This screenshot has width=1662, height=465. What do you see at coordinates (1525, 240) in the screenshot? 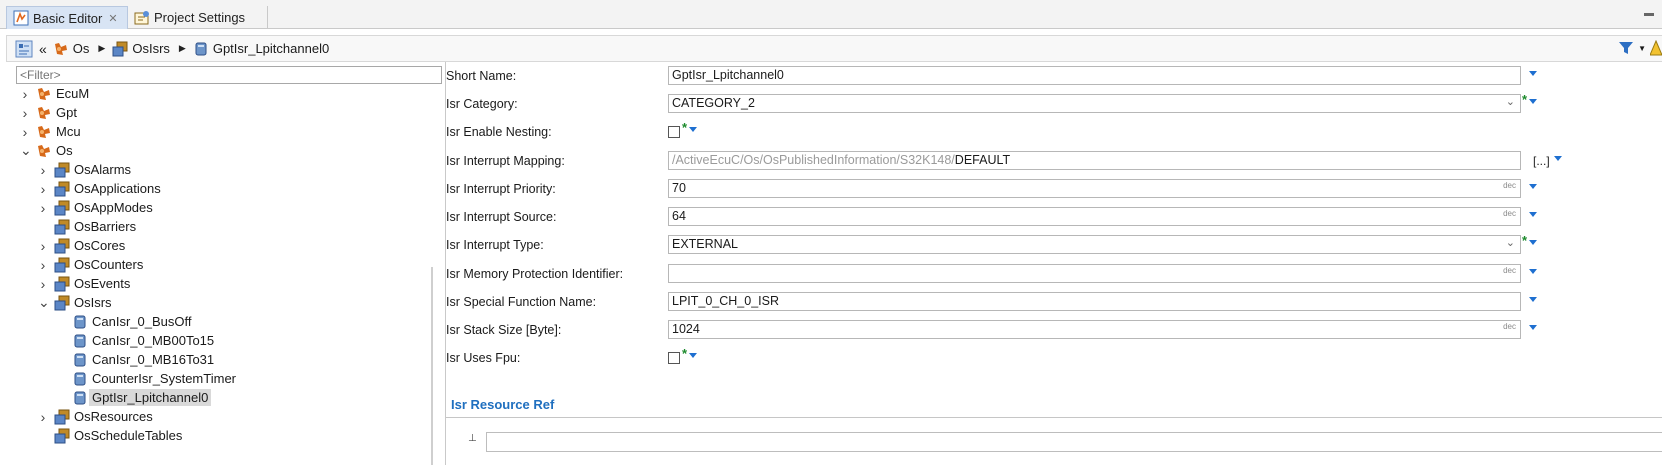
I see `derived-value-icon: *` at bounding box center [1525, 240].